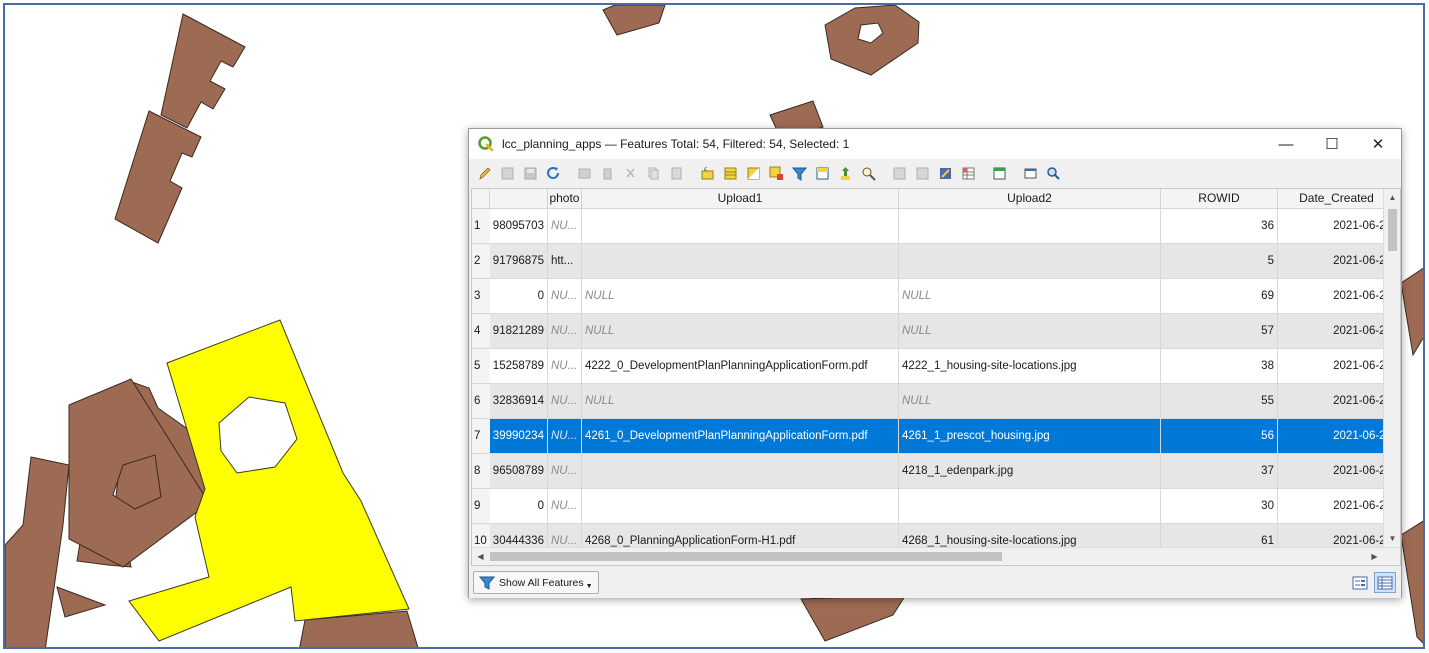 The width and height of the screenshot is (1429, 653). What do you see at coordinates (934, 506) in the screenshot?
I see `table-row: 9 0 NU... 30 2021-06-24` at bounding box center [934, 506].